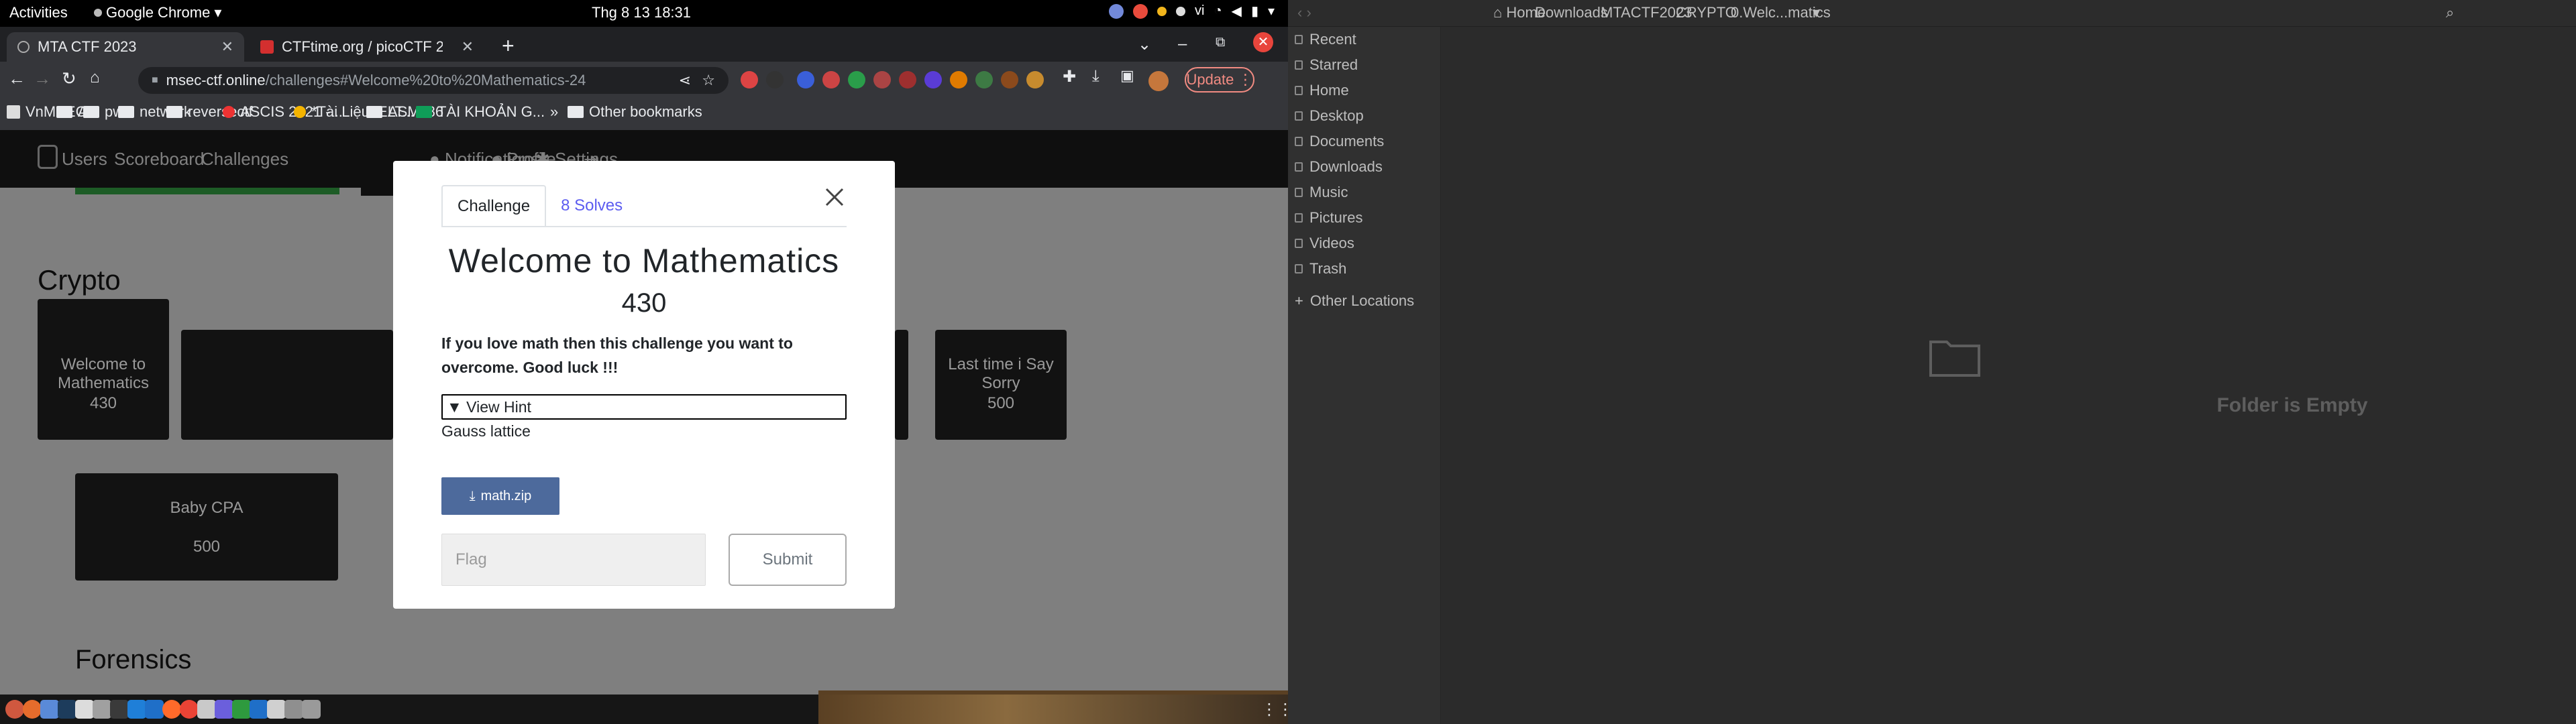 The image size is (2576, 724). I want to click on minimize-icon: –, so click(1182, 44).